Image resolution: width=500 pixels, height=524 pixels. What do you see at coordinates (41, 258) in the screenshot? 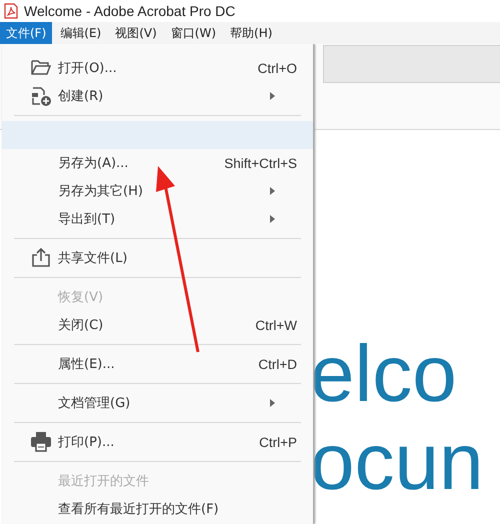
I see `share-icon` at bounding box center [41, 258].